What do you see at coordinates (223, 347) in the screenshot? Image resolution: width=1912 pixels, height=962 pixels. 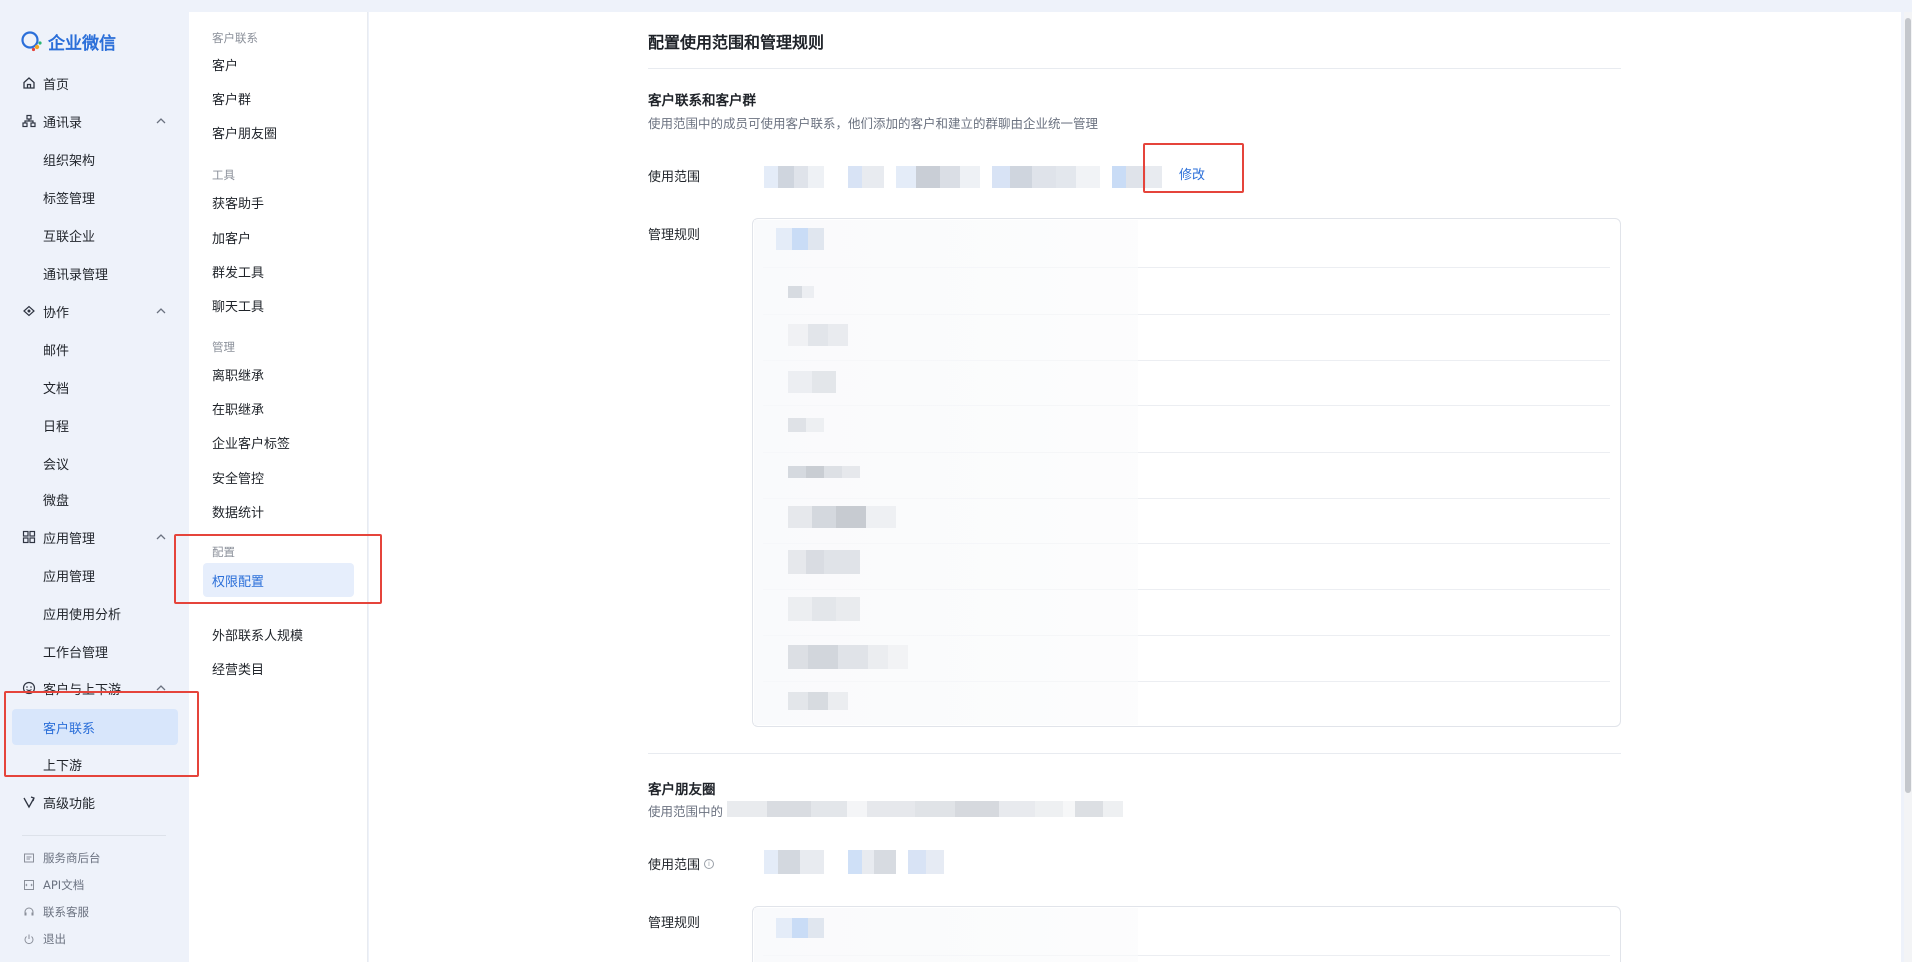 I see `sub-group-management: 管理` at bounding box center [223, 347].